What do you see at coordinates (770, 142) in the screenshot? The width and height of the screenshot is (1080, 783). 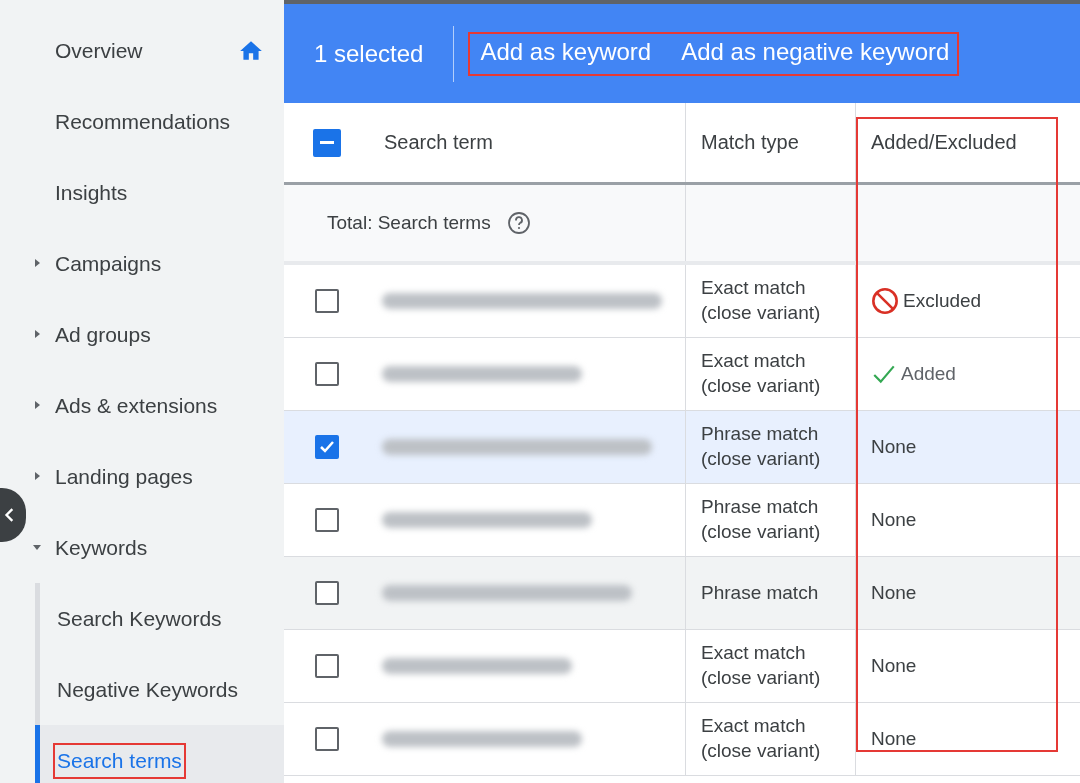 I see `column-header: Match type` at bounding box center [770, 142].